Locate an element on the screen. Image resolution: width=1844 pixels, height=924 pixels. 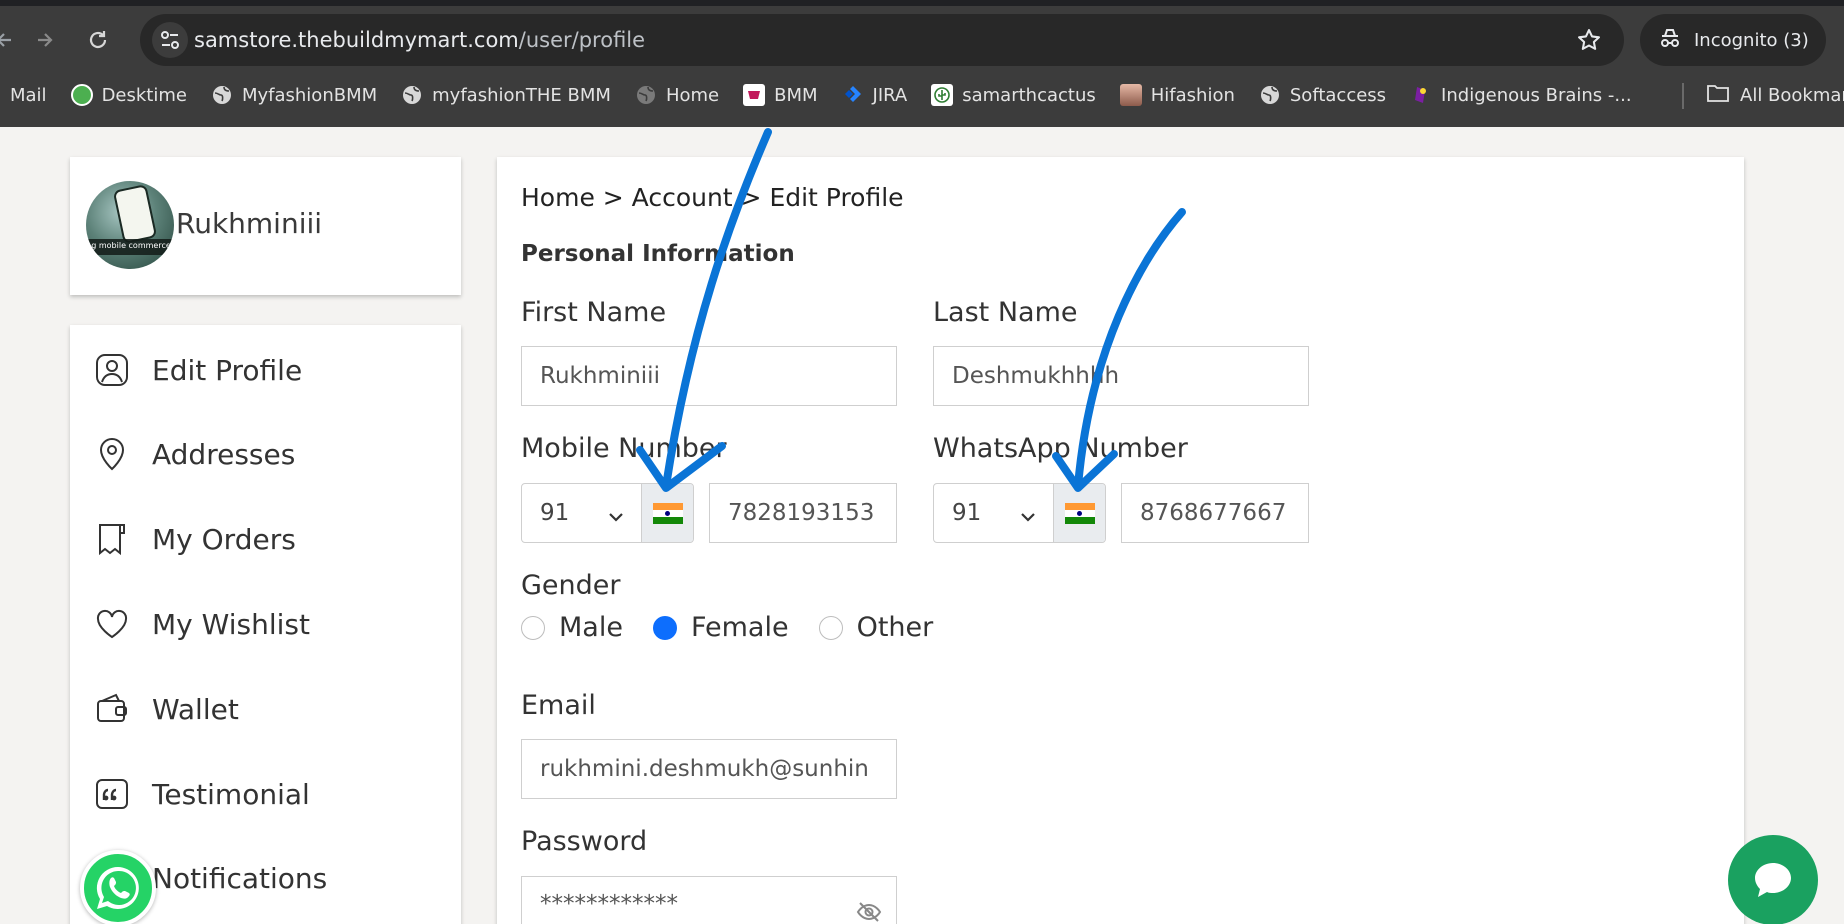
sidebar-item-addresses: Addresses is located at coordinates (194, 454).